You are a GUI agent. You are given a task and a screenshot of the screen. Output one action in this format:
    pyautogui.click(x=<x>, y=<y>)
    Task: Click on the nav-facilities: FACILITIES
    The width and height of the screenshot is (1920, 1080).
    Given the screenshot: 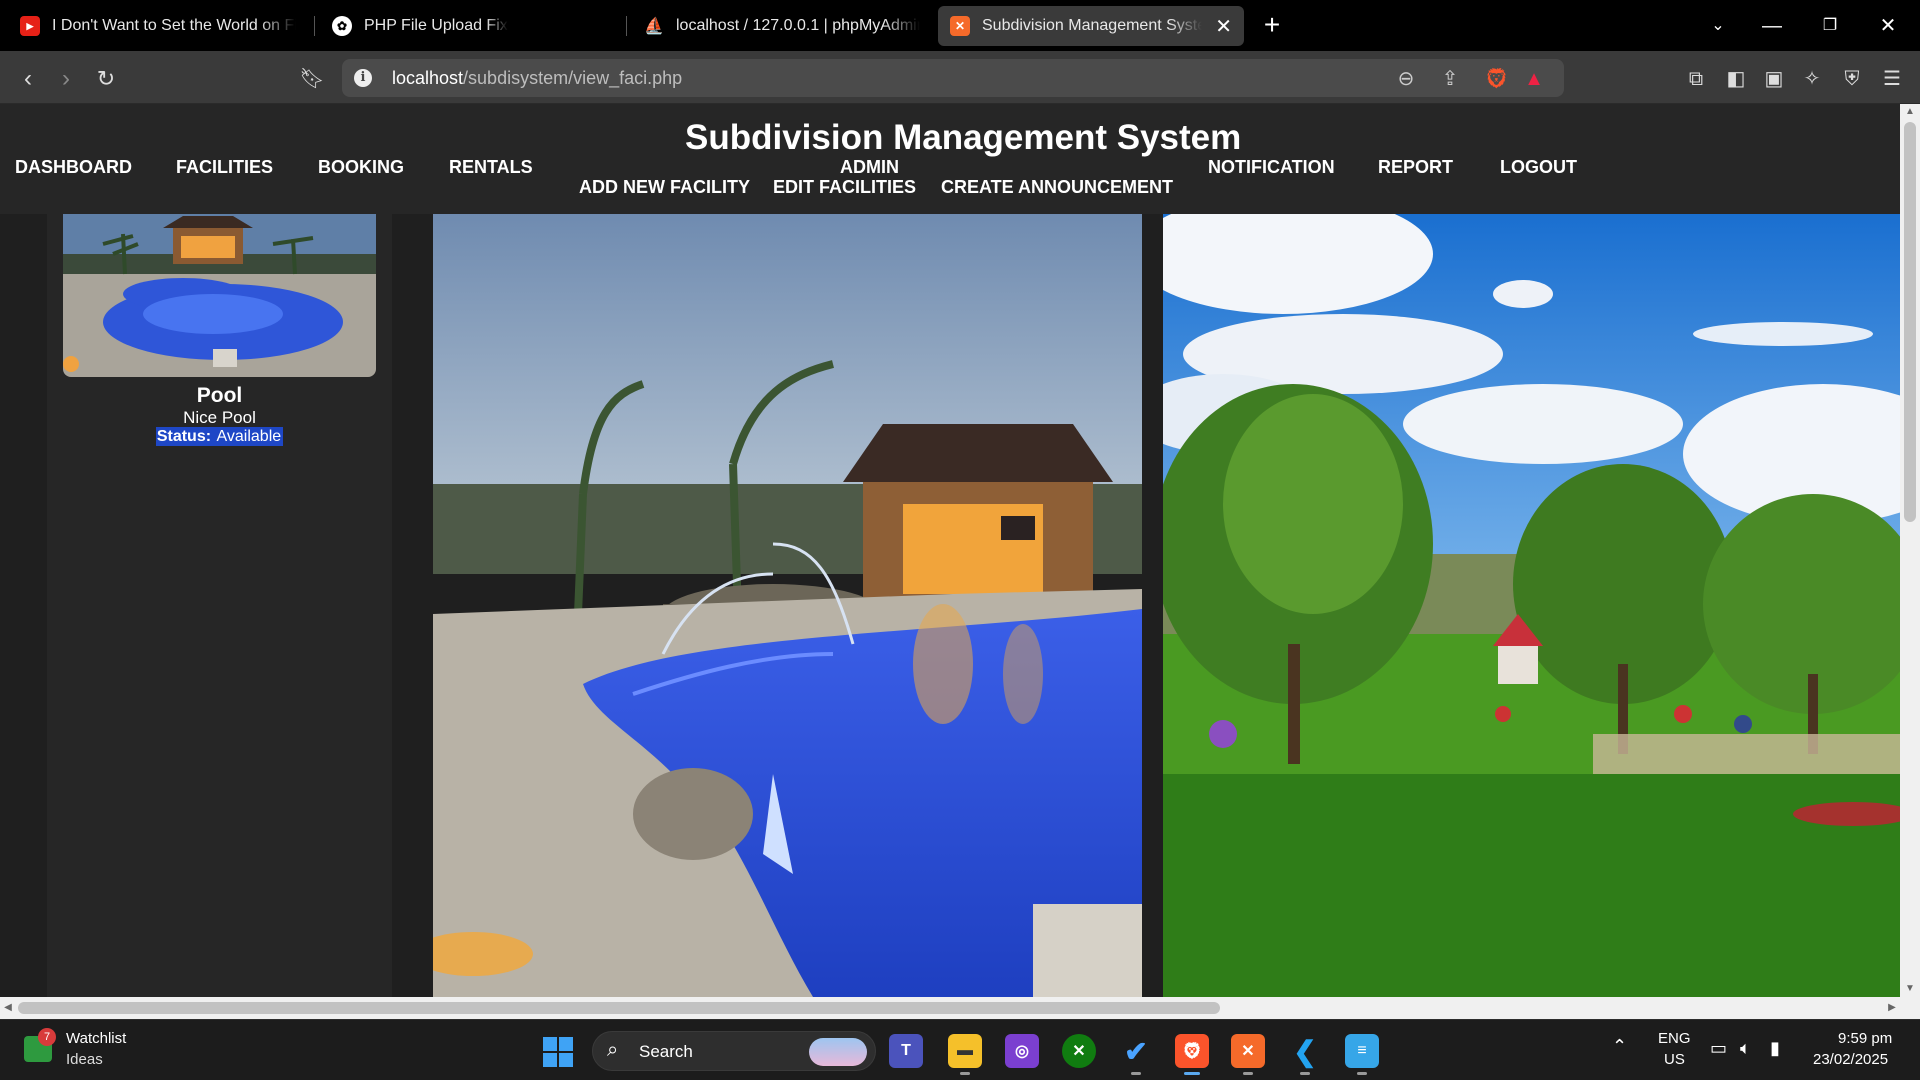 What is the action you would take?
    pyautogui.click(x=224, y=167)
    